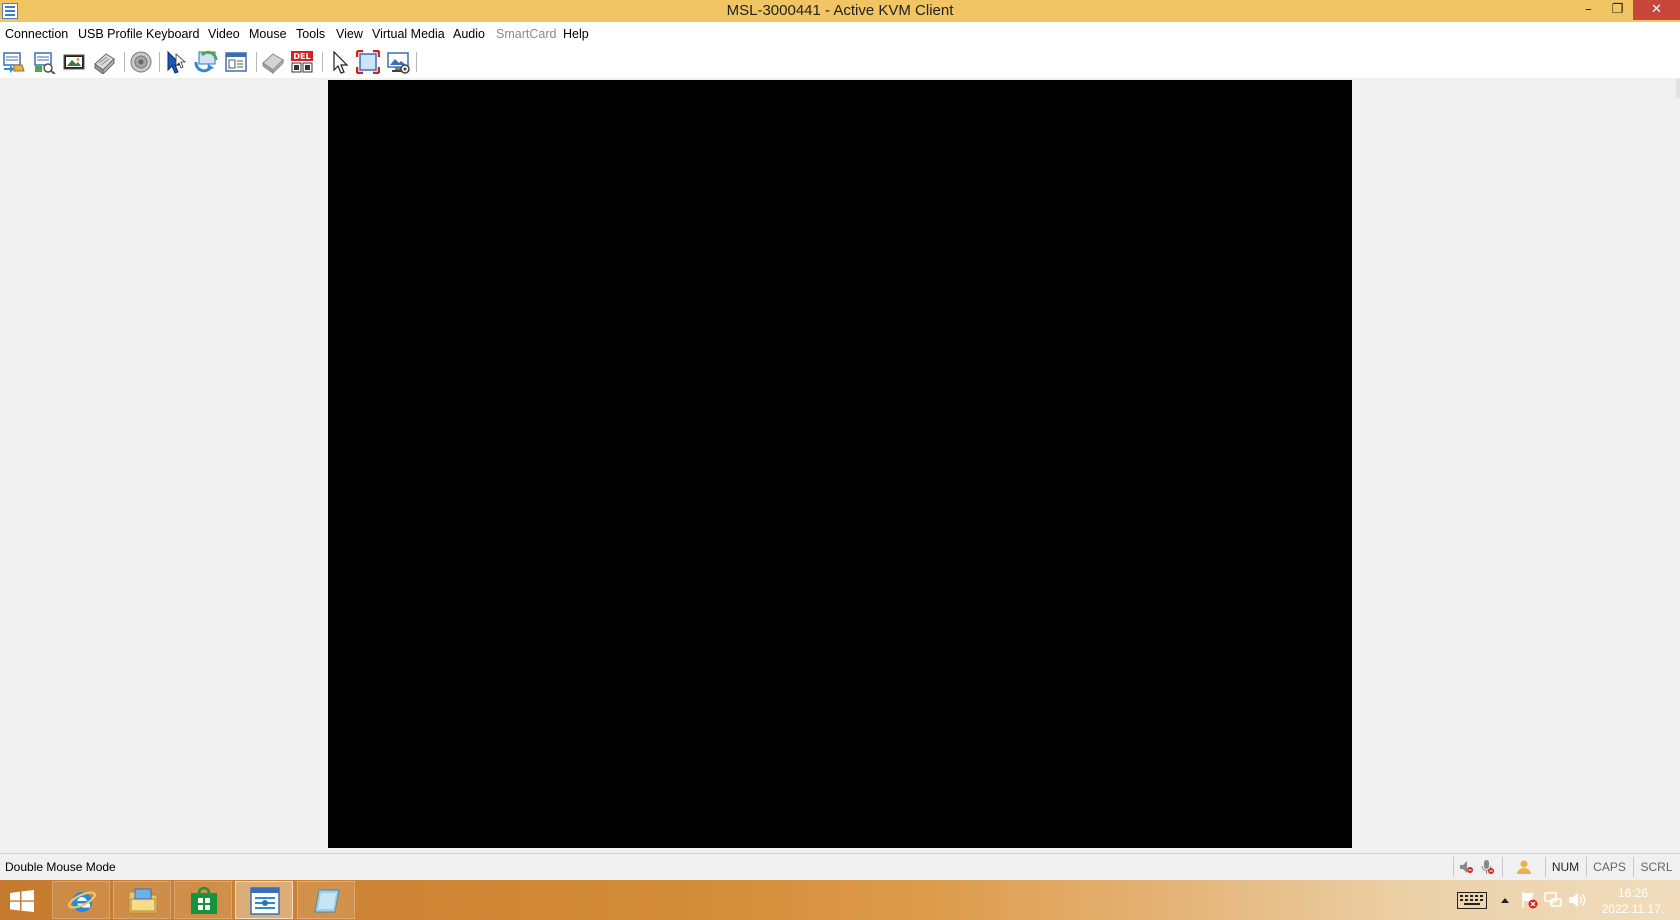 This screenshot has height=920, width=1680. Describe the element at coordinates (1529, 900) in the screenshot. I see `action-center-flag-icon` at that location.